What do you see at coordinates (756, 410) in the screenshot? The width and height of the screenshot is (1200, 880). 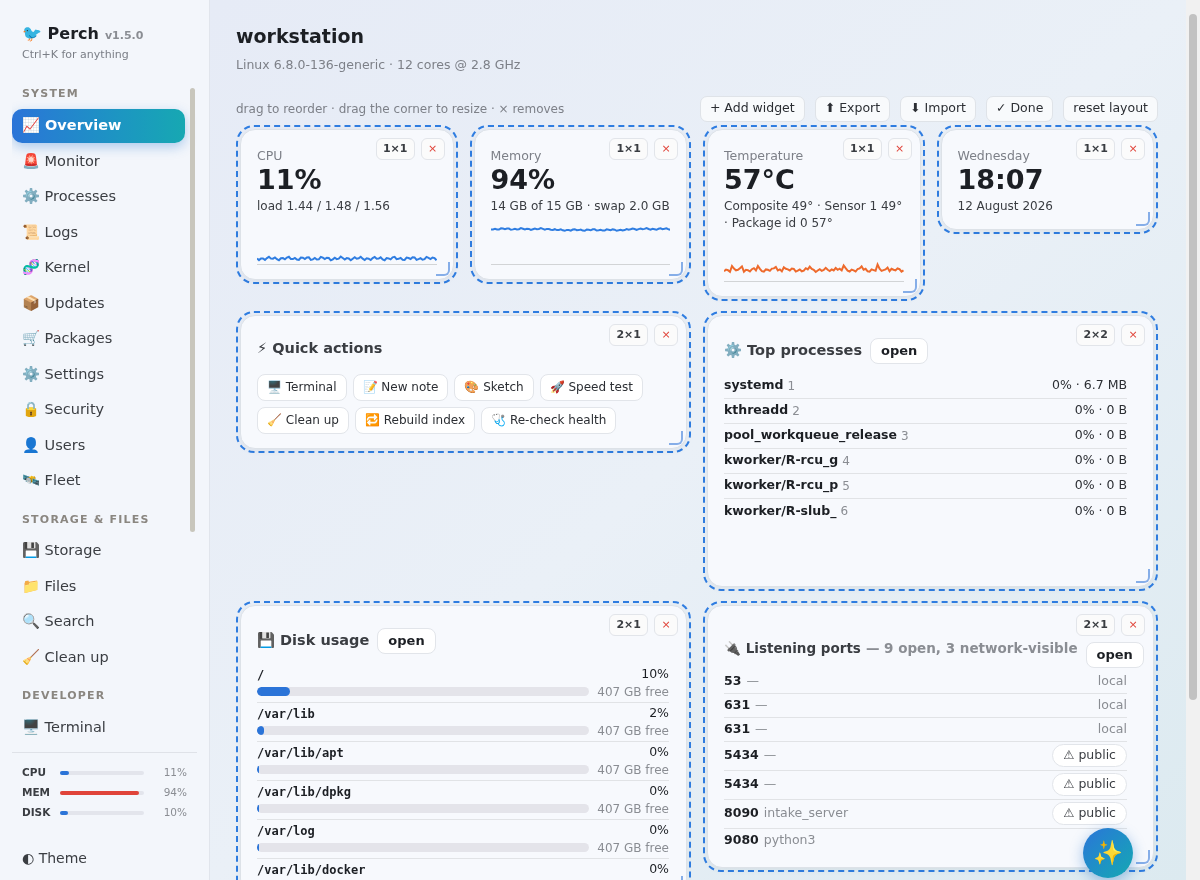 I see `process-name: kthreadd` at bounding box center [756, 410].